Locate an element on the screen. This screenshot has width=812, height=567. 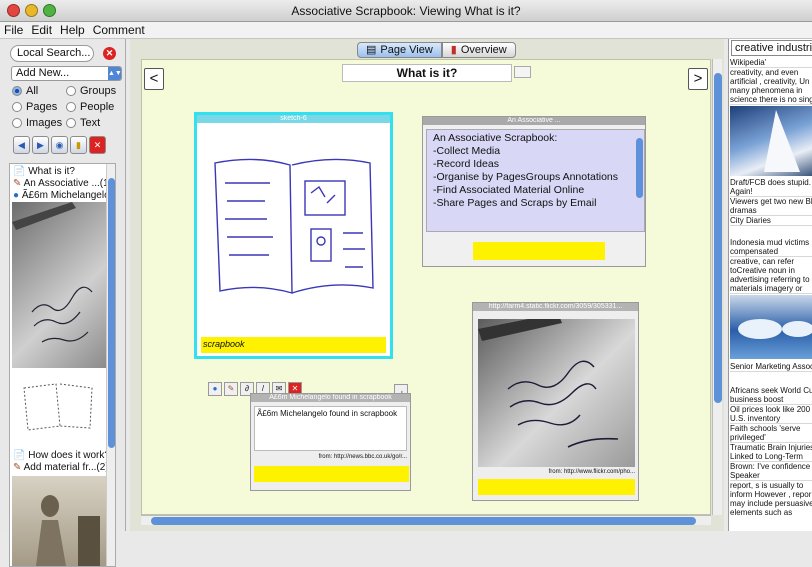
flickr-photo is located at coordinates (556, 393).